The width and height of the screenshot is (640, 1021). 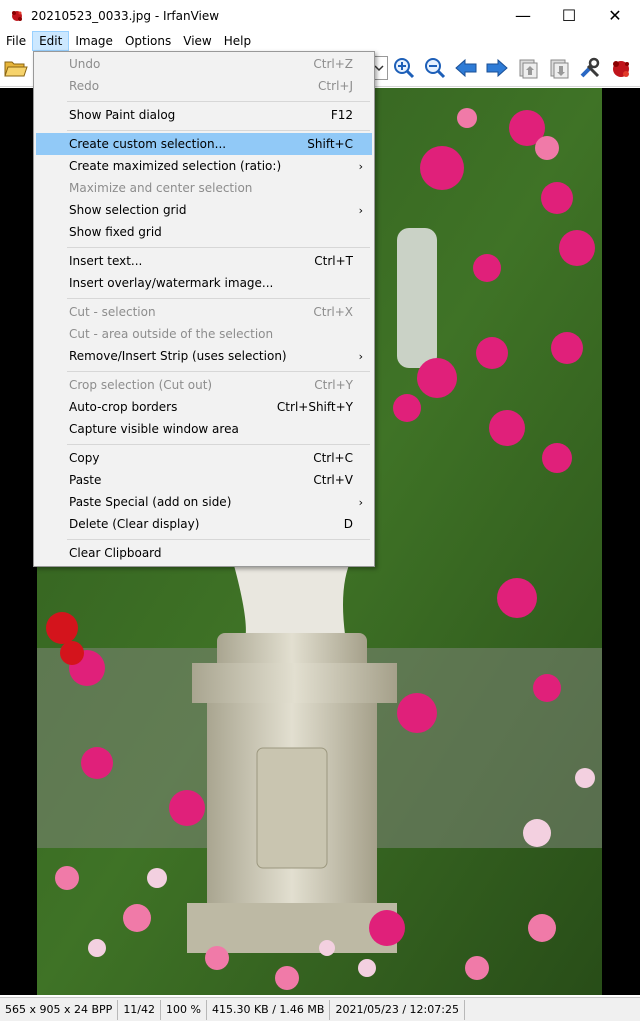 I want to click on open-folder-icon, so click(x=16, y=68).